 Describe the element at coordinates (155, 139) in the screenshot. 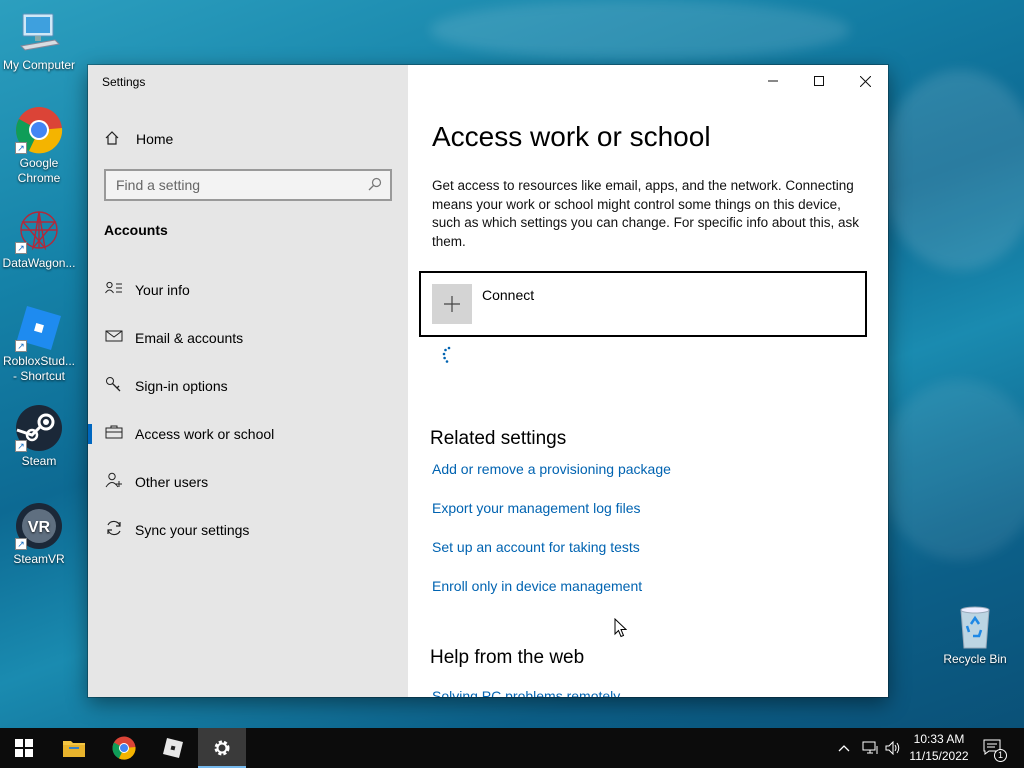

I see `nav-home-label: Home` at that location.